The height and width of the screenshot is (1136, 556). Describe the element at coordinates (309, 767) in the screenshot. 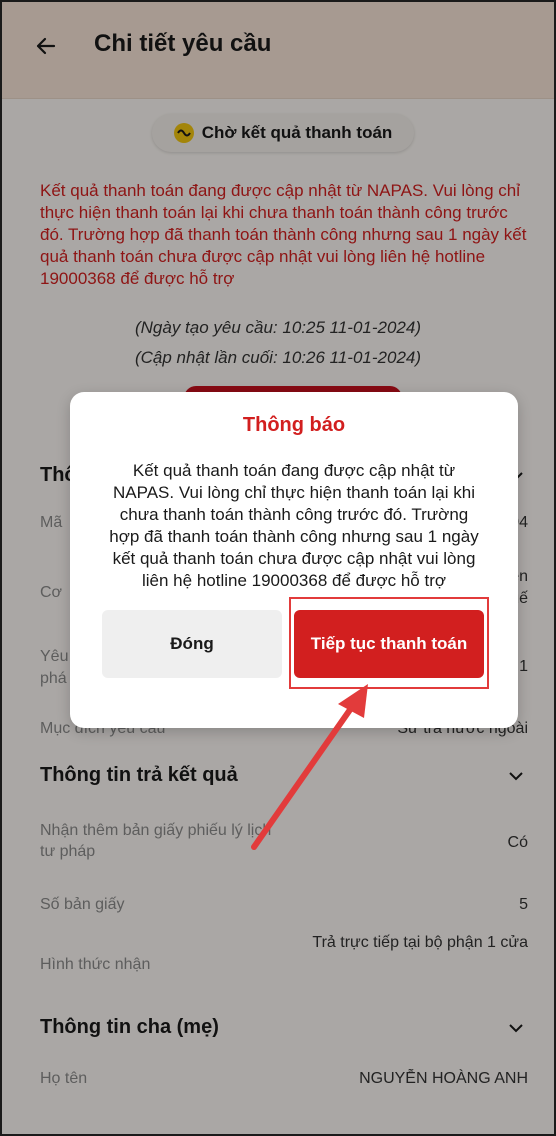

I see `annotation-arrow-icon` at that location.